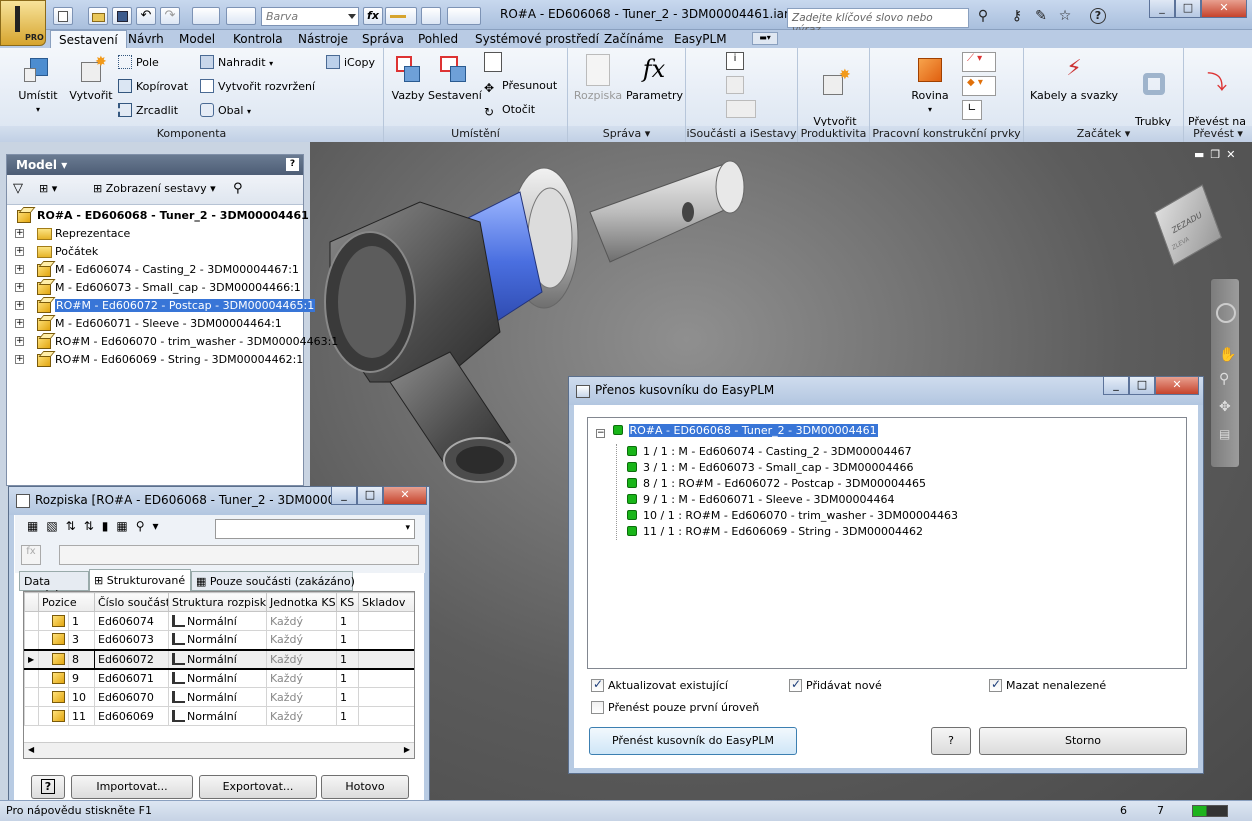  I want to click on table-row: 3 Ed606073 Normální Každý 1, so click(219, 640).